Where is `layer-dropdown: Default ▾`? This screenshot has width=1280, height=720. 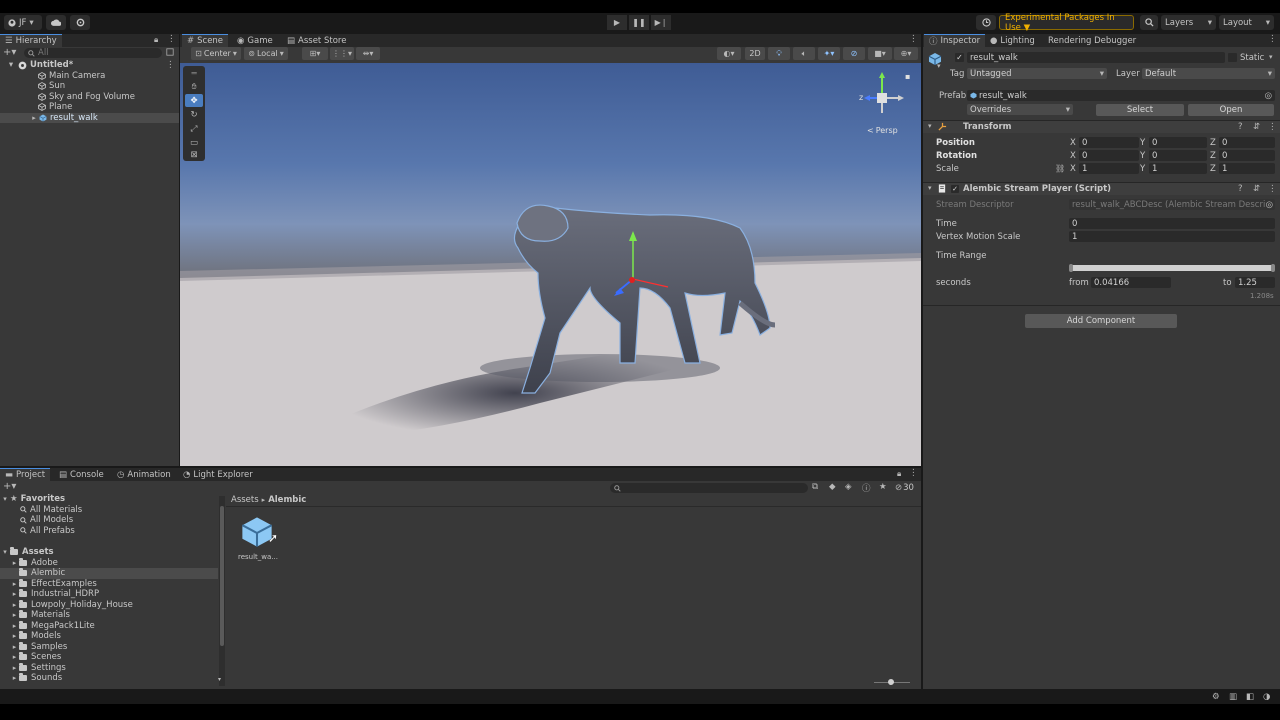 layer-dropdown: Default ▾ is located at coordinates (1208, 73).